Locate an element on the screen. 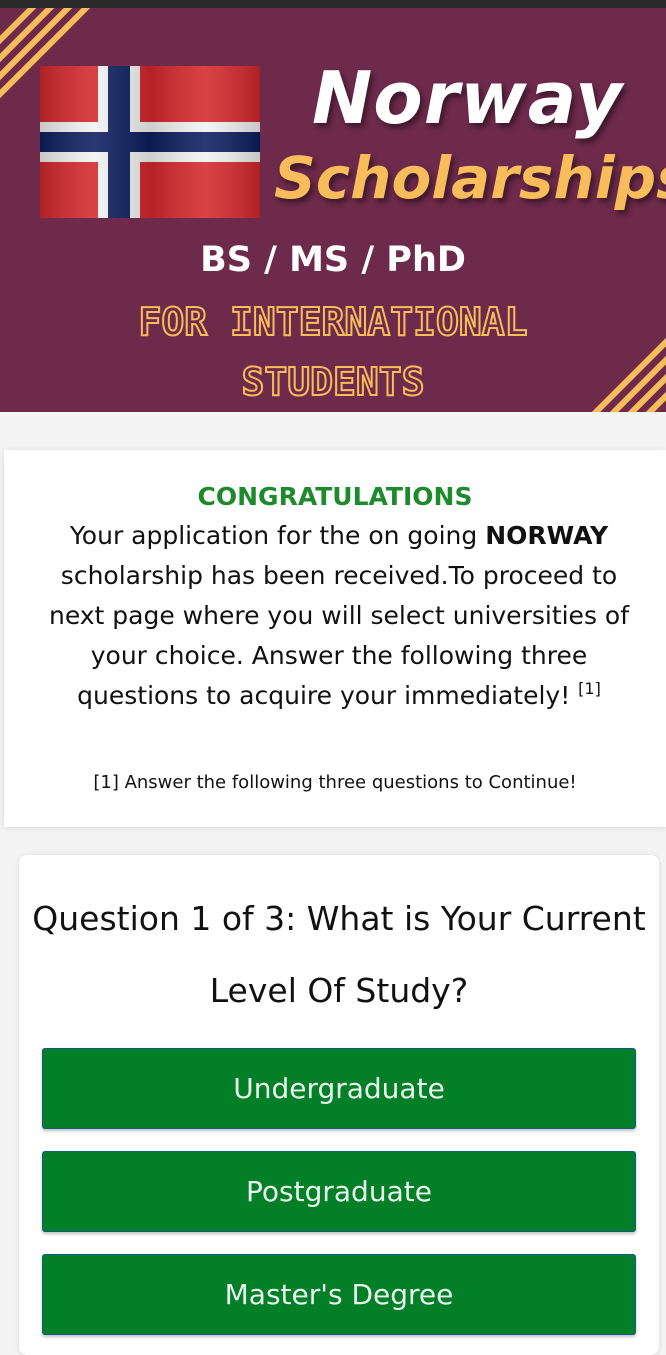 The width and height of the screenshot is (666, 1355). banner-title-norway: Norway is located at coordinates (468, 98).